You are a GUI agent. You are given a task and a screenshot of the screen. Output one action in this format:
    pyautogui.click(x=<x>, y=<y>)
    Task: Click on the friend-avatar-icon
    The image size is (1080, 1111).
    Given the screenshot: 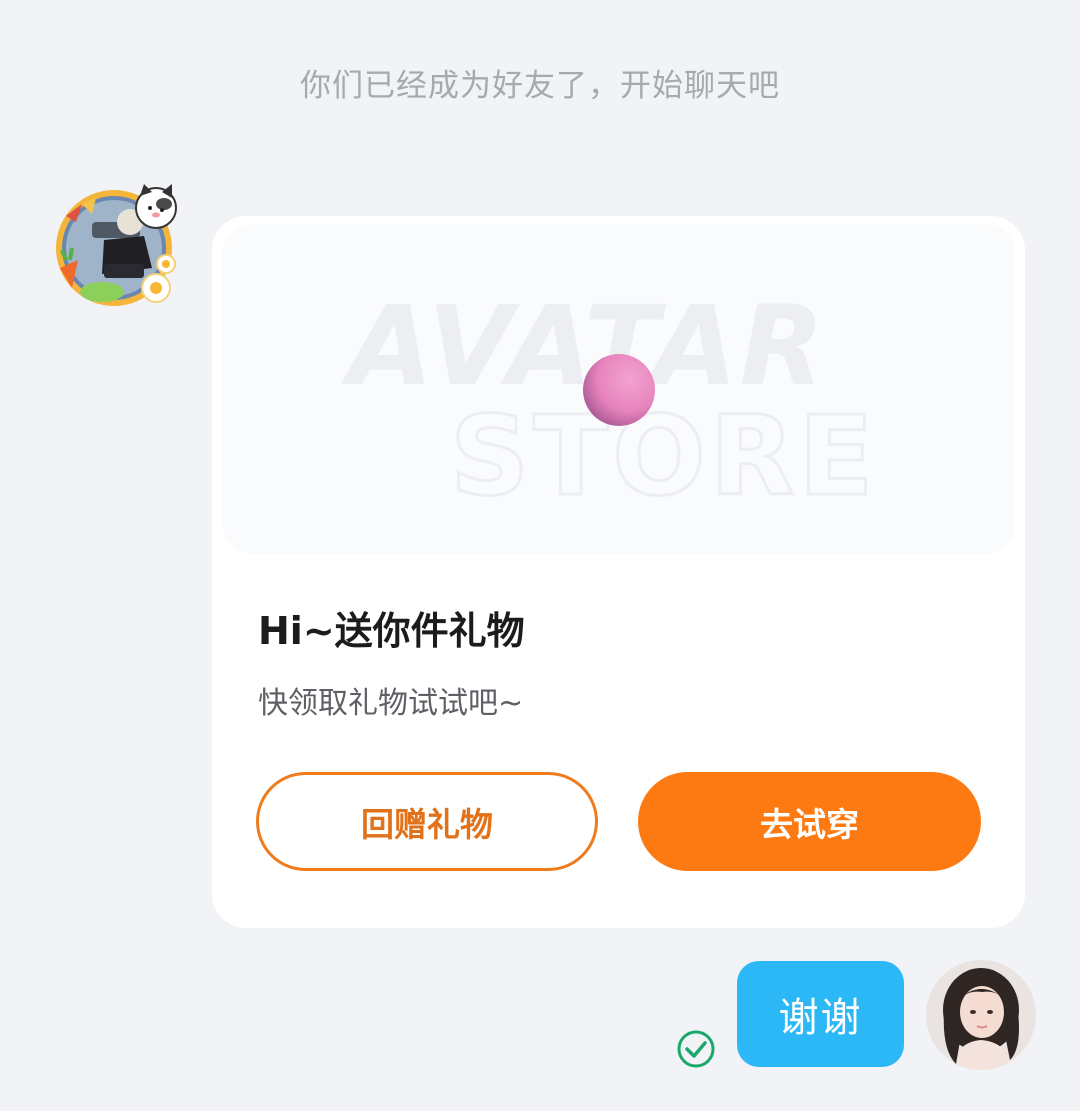 What is the action you would take?
    pyautogui.click(x=116, y=245)
    